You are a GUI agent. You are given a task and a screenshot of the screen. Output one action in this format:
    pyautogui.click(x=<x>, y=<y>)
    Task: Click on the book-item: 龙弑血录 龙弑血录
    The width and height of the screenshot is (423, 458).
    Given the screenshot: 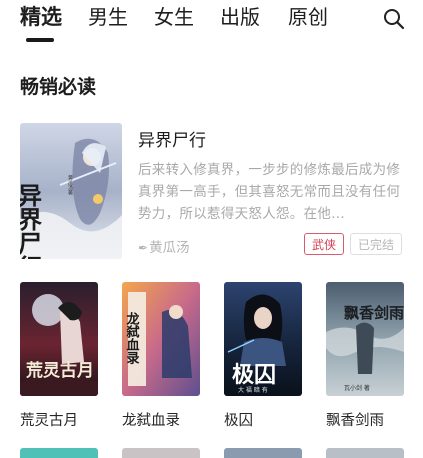 What is the action you would take?
    pyautogui.click(x=161, y=356)
    